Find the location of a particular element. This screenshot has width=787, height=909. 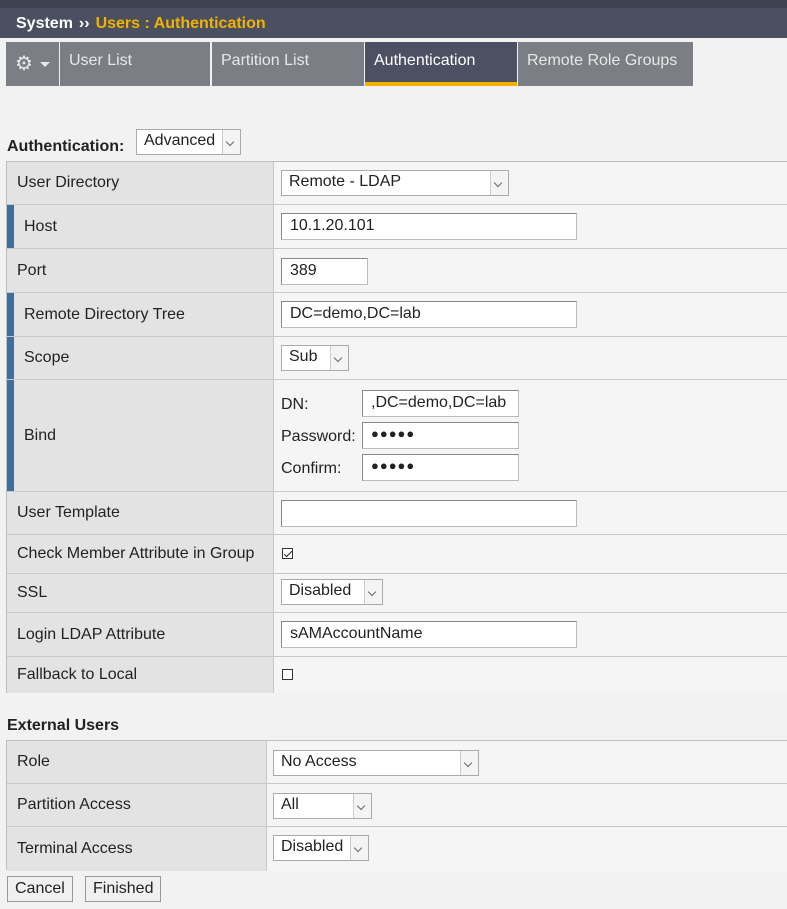

row-check-member: Check Member Attribute in Group is located at coordinates (397, 554).